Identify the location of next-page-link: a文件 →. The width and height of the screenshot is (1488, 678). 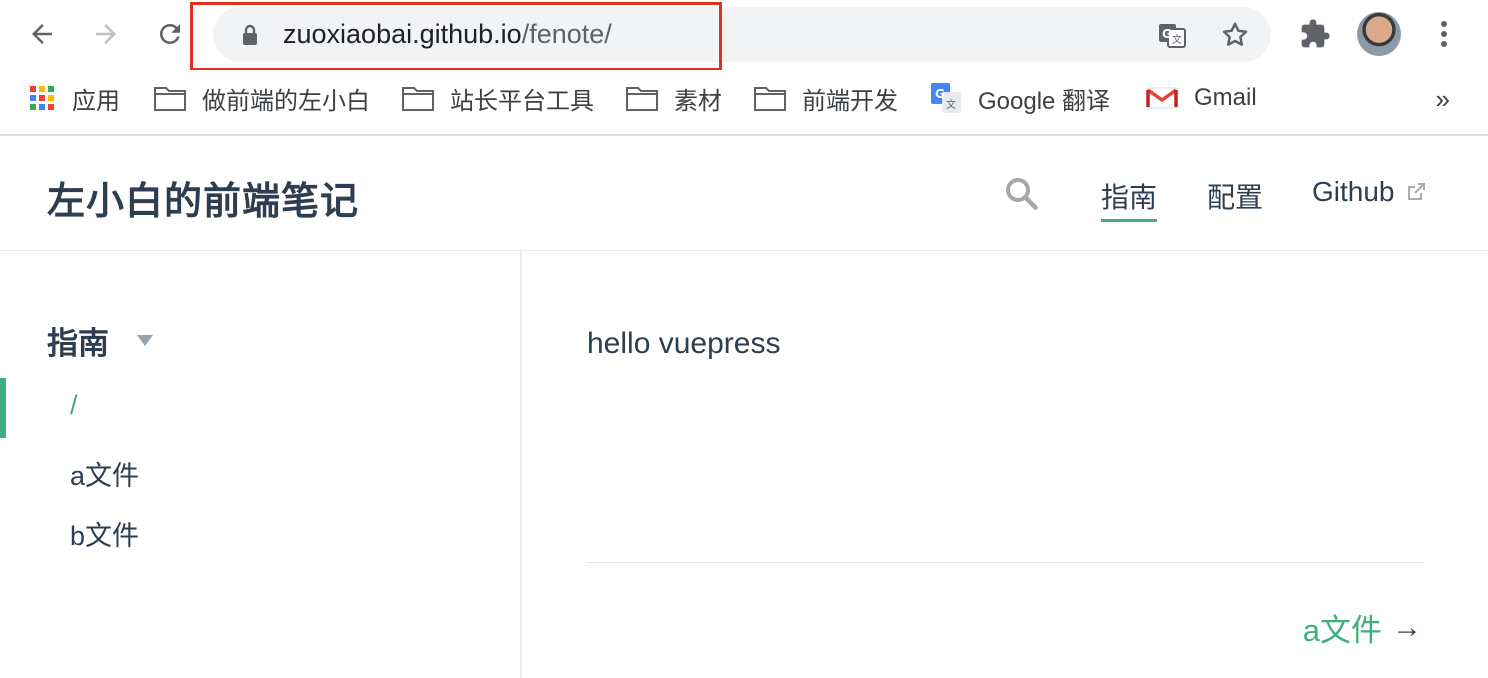
(1362, 627).